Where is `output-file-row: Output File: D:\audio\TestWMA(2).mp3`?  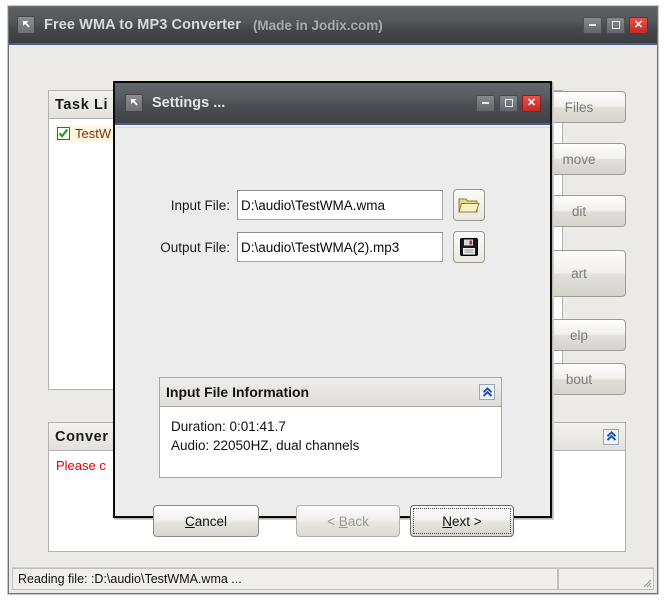
output-file-row: Output File: D:\audio\TestWMA(2).mp3 is located at coordinates (322, 247).